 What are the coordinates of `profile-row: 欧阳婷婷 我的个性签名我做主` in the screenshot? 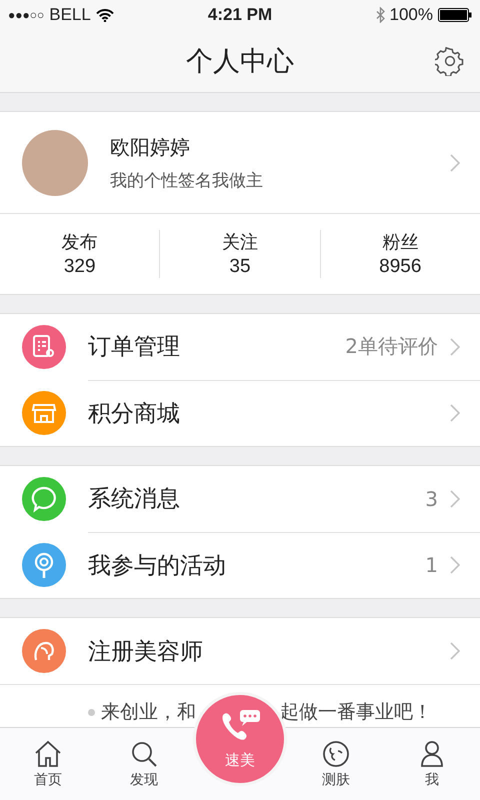 It's located at (240, 163).